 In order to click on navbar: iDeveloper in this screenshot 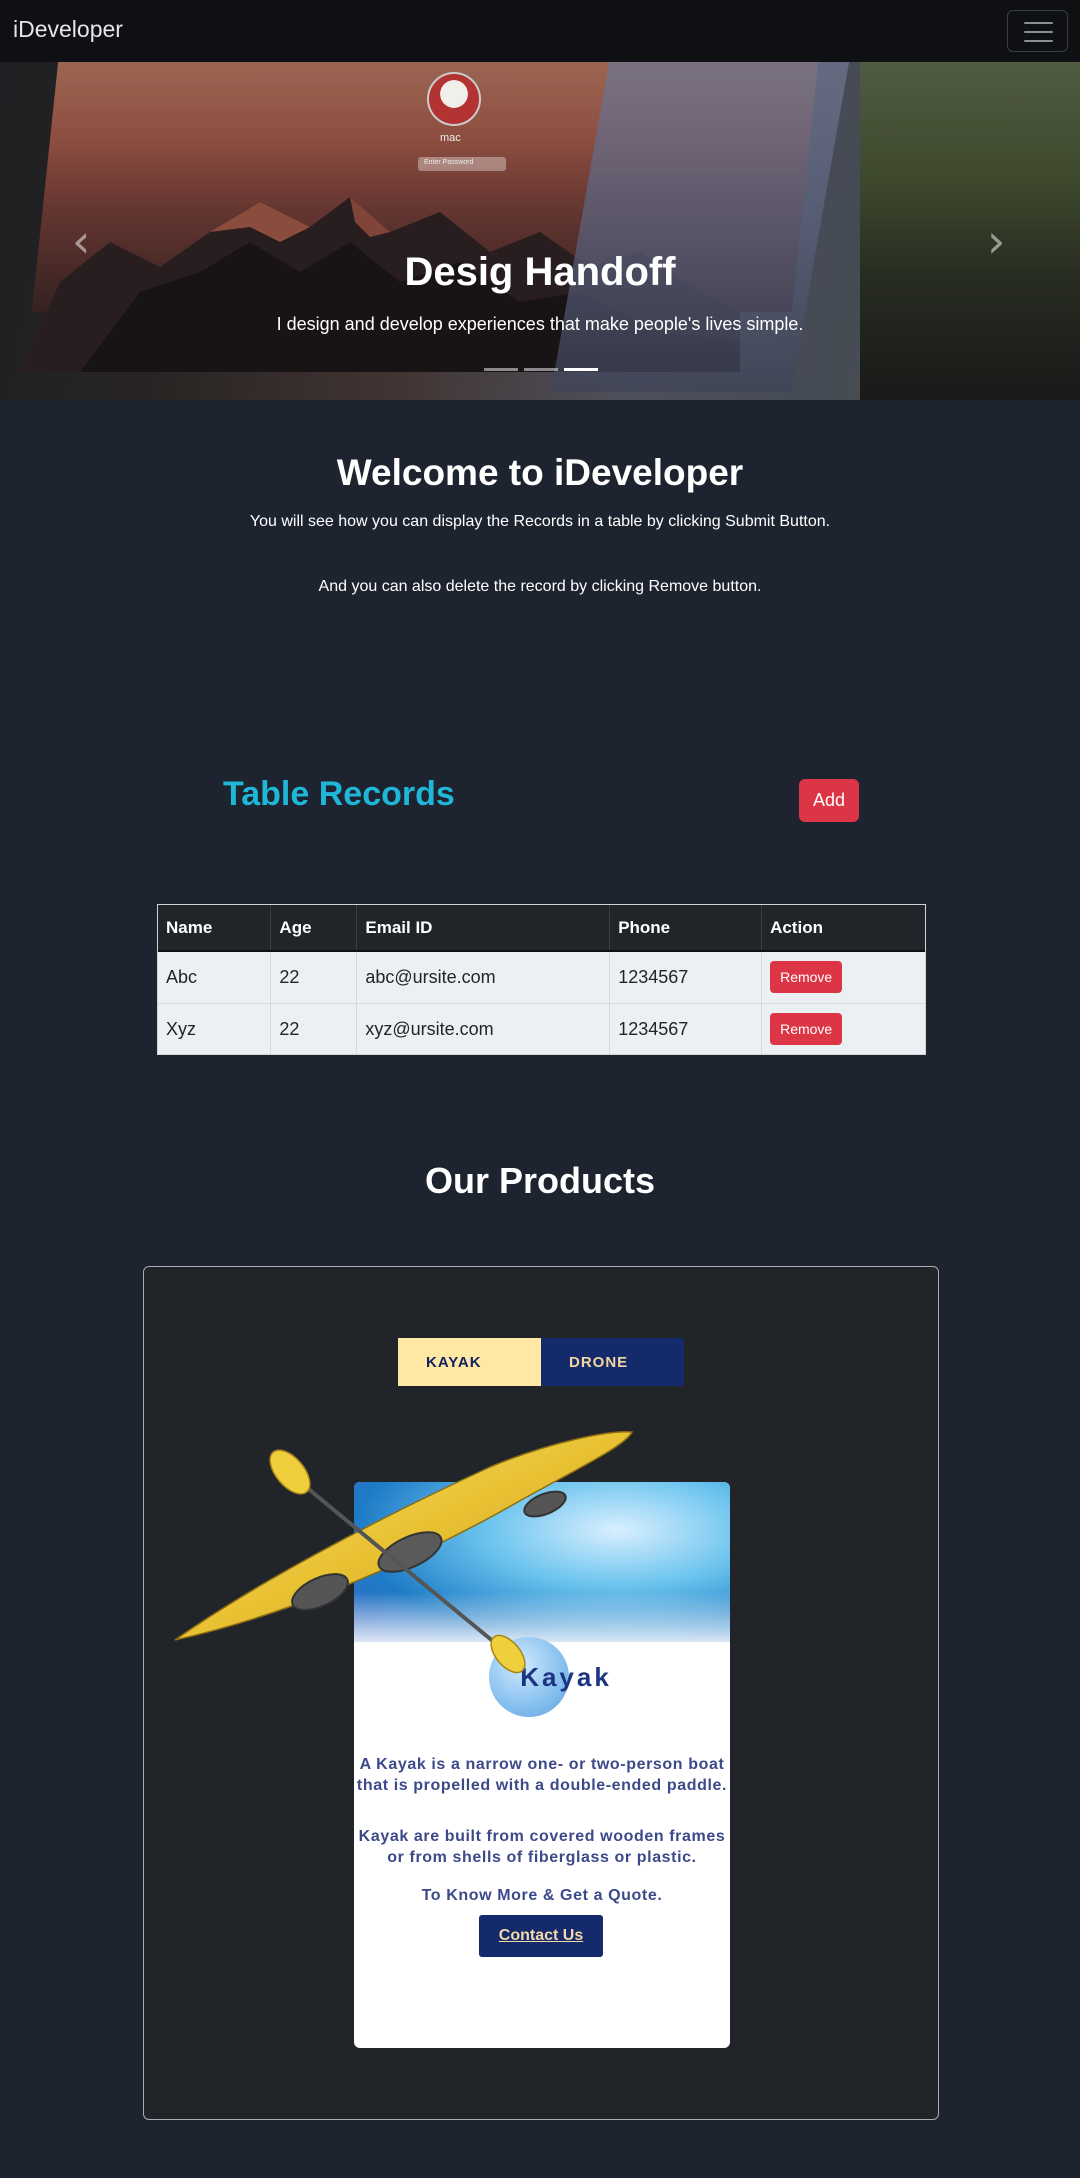, I will do `click(540, 31)`.